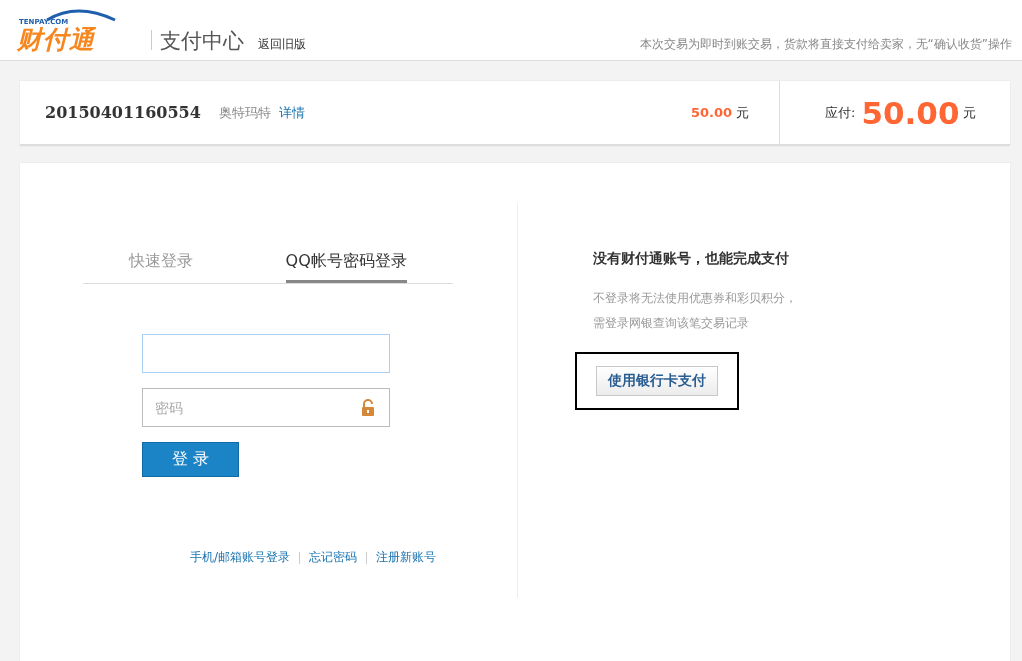 The height and width of the screenshot is (661, 1022). I want to click on login-tab: QQ帐号密码登录, so click(346, 264).